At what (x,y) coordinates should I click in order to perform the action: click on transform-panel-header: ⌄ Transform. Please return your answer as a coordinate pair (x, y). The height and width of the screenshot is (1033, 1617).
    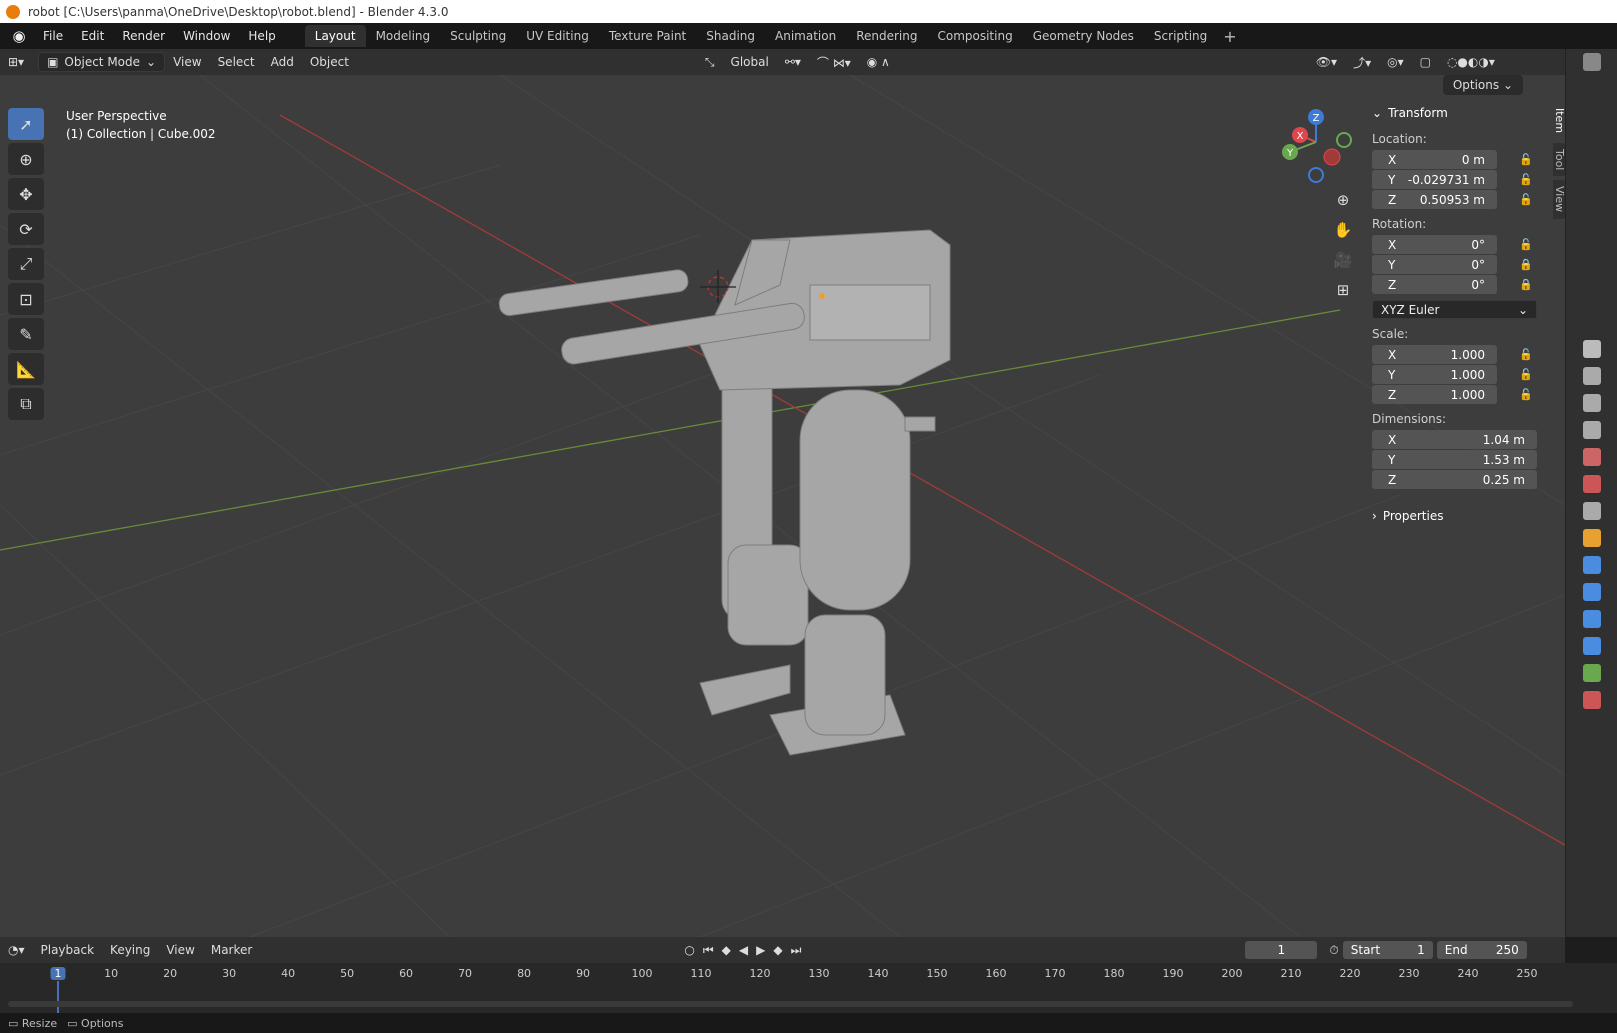
    Looking at the image, I should click on (1462, 113).